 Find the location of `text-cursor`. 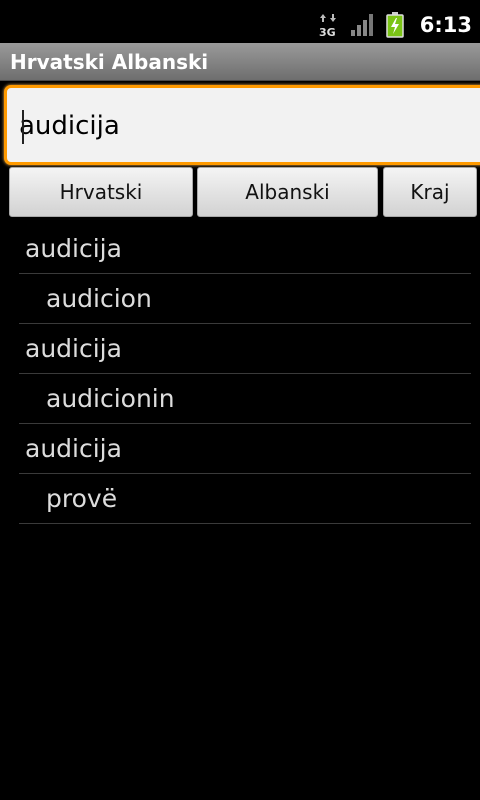

text-cursor is located at coordinates (23, 127).